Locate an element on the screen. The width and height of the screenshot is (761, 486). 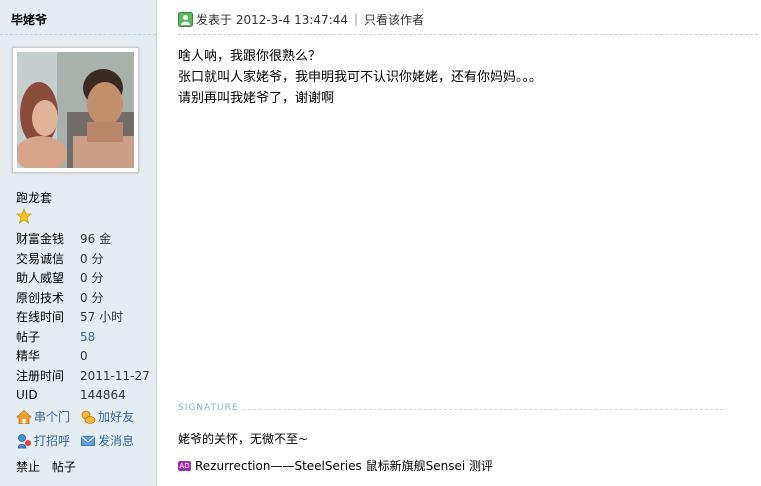
poke-button: 打招呼 is located at coordinates (43, 440).